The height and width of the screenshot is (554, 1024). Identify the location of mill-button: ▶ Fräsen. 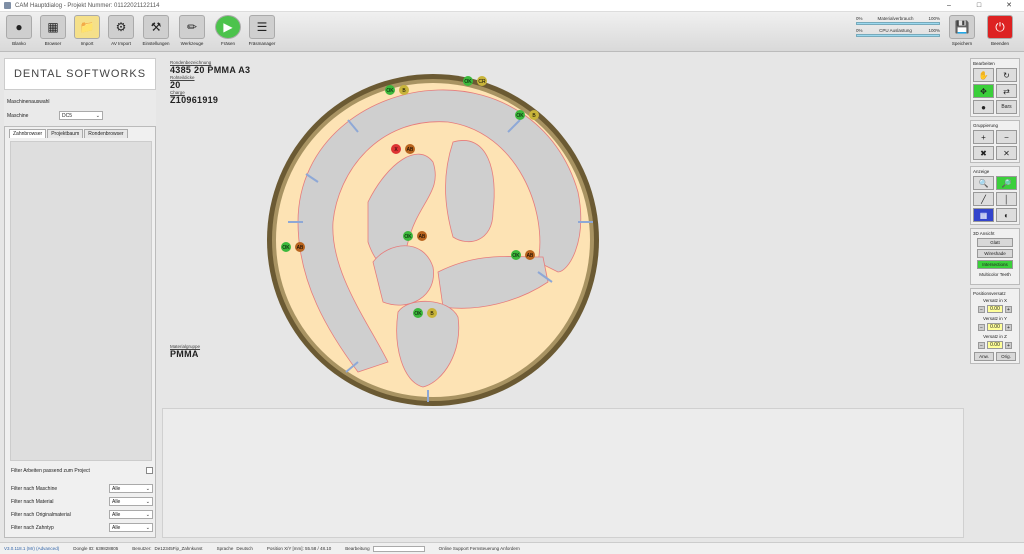
(228, 32).